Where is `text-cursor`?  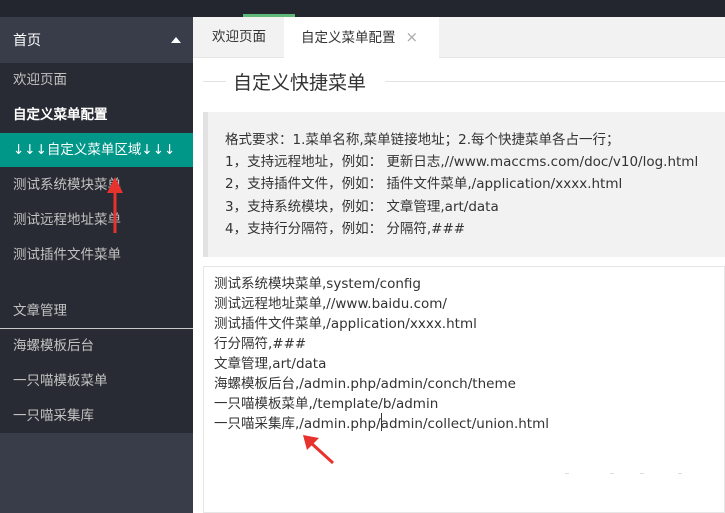 text-cursor is located at coordinates (381, 422).